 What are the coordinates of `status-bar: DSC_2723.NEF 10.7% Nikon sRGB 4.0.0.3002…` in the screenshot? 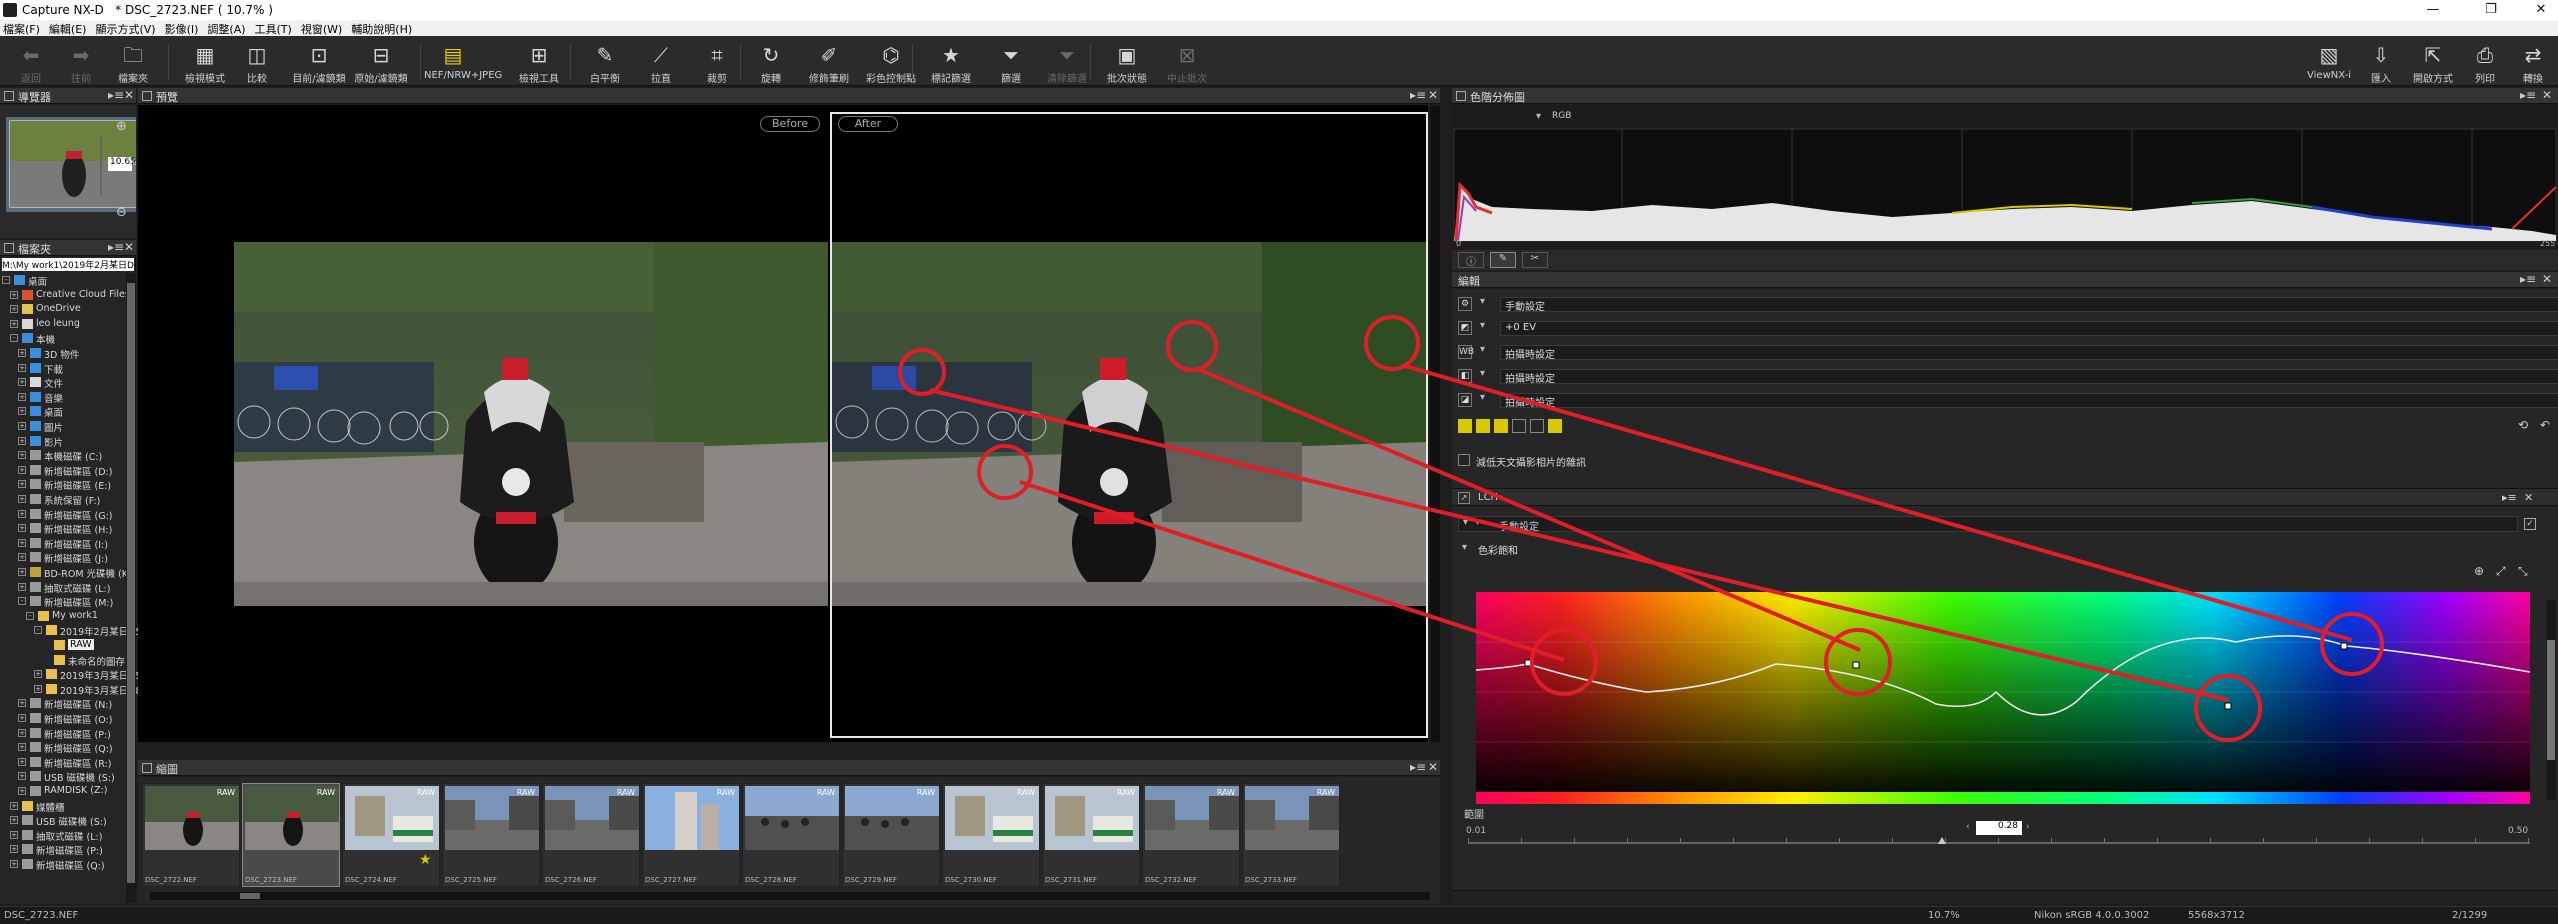 It's located at (1279, 915).